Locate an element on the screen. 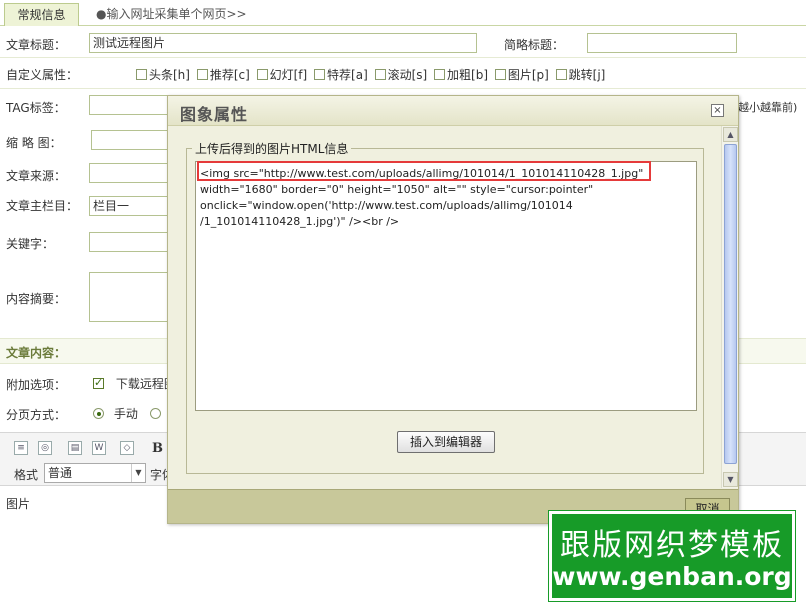 The width and height of the screenshot is (806, 607). preview-icon: ◎ is located at coordinates (45, 448).